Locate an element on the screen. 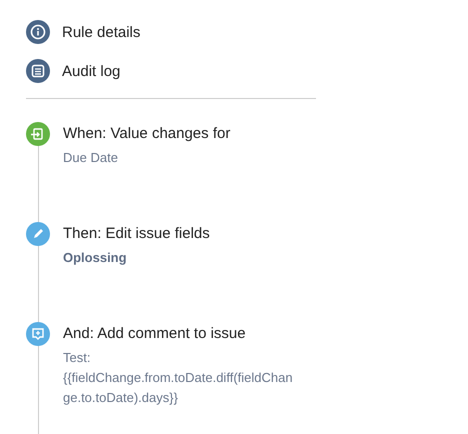  nav-link: Rule details is located at coordinates (101, 32).